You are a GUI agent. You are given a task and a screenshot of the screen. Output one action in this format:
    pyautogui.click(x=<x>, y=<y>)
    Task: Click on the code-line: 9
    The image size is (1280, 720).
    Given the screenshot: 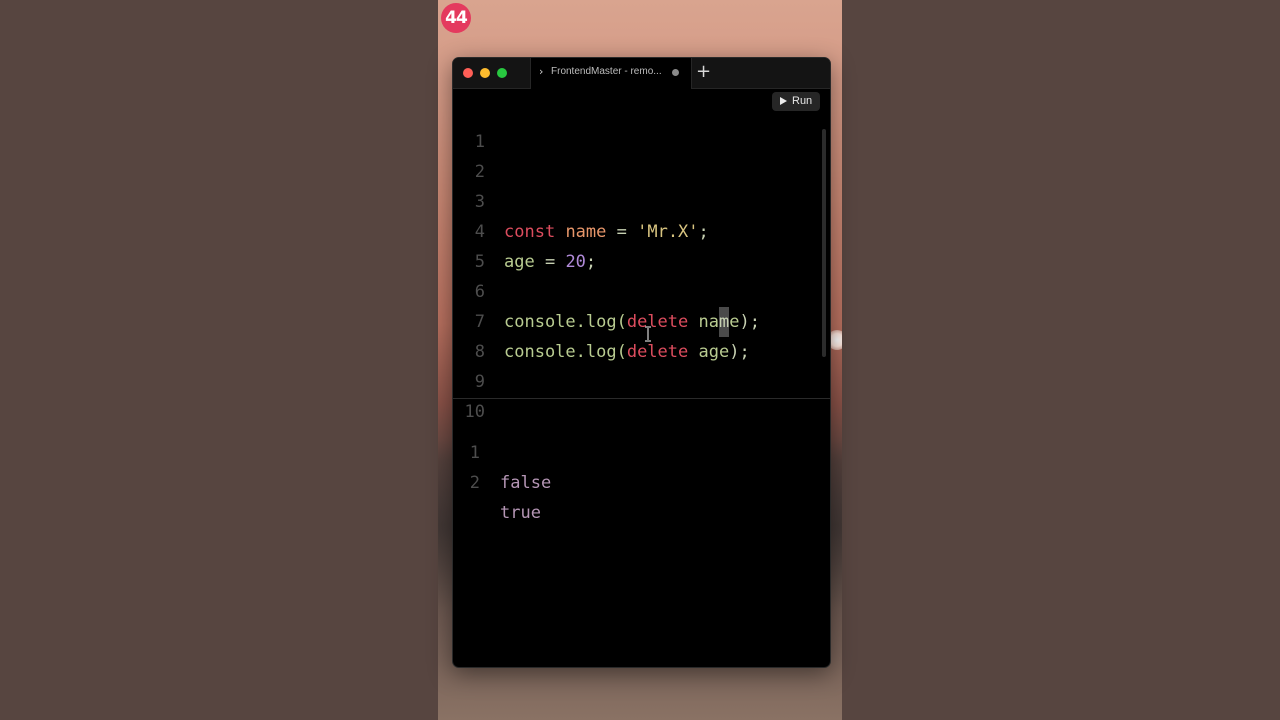 What is the action you would take?
    pyautogui.click(x=641, y=364)
    